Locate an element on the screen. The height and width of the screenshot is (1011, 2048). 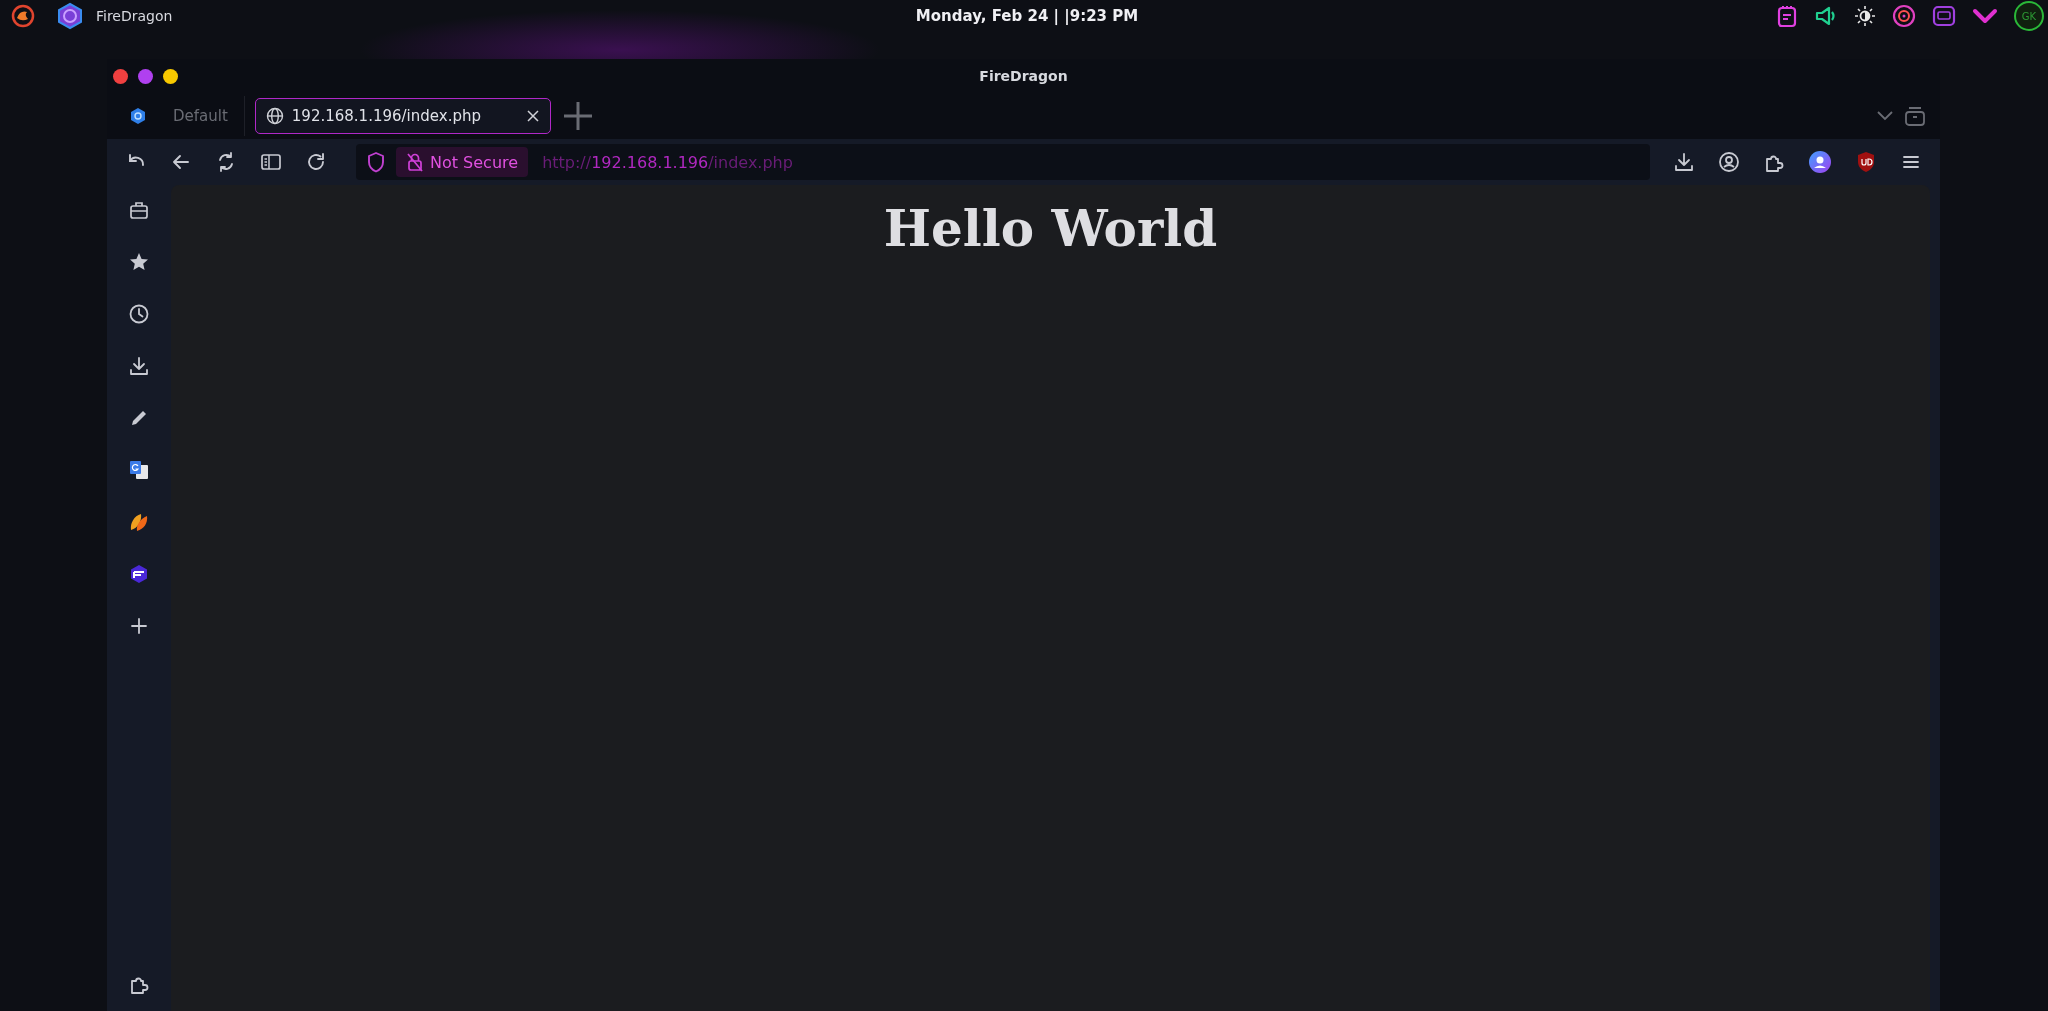
app-name: FireDragon is located at coordinates (134, 16).